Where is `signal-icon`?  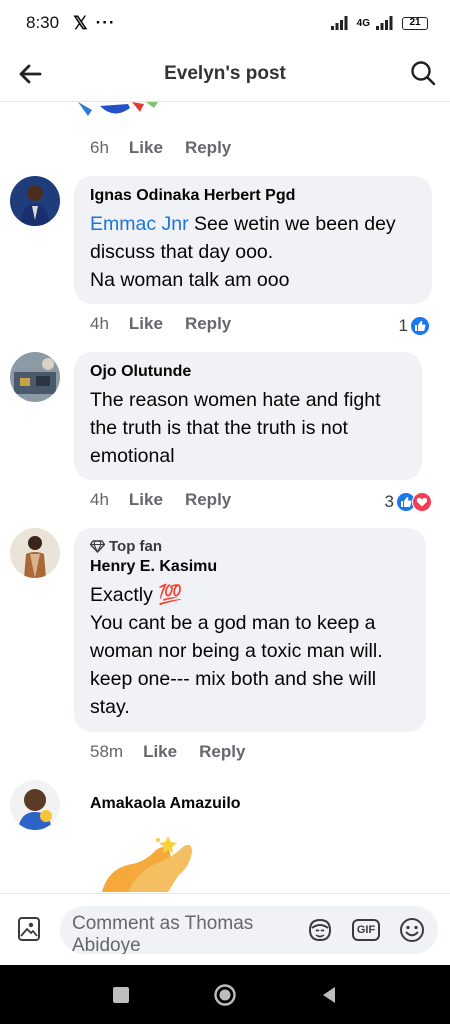
signal-icon is located at coordinates (339, 23).